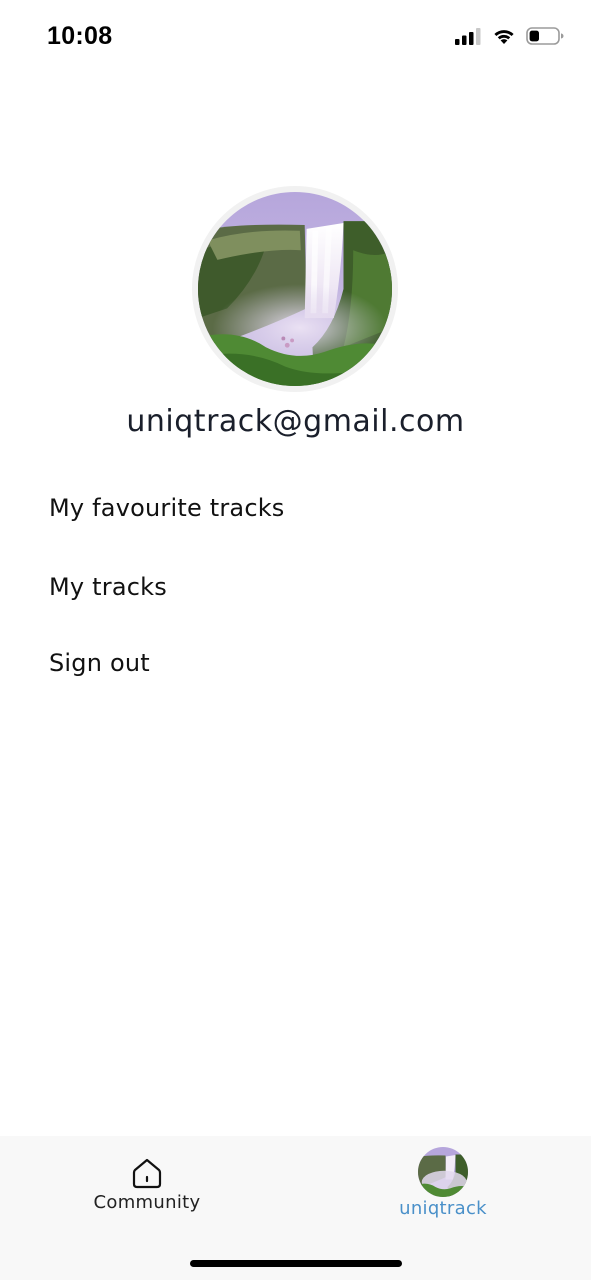 The height and width of the screenshot is (1280, 591). What do you see at coordinates (295, 36) in the screenshot?
I see `status-bar: 10:08` at bounding box center [295, 36].